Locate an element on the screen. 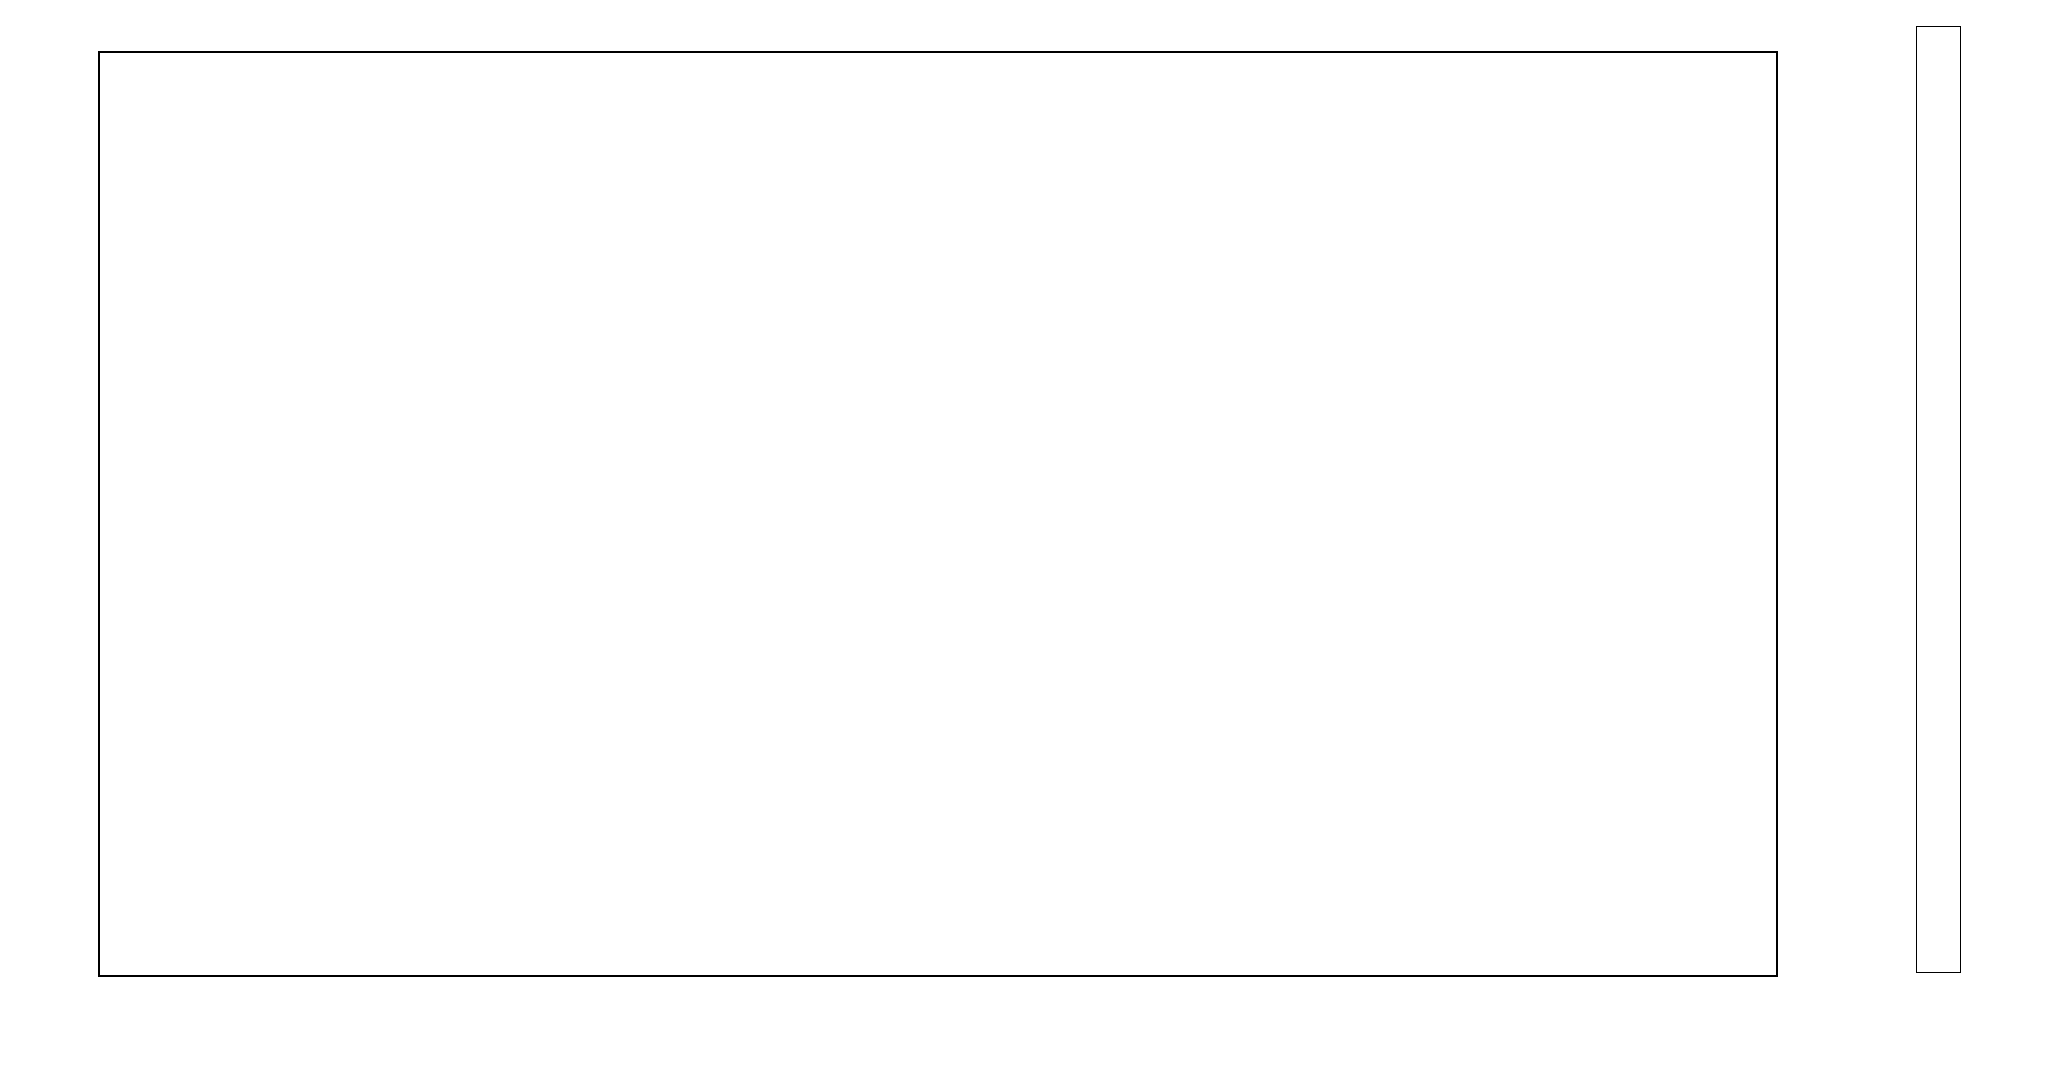 This screenshot has width=2047, height=1067. colorbar-gradient is located at coordinates (1938, 499).